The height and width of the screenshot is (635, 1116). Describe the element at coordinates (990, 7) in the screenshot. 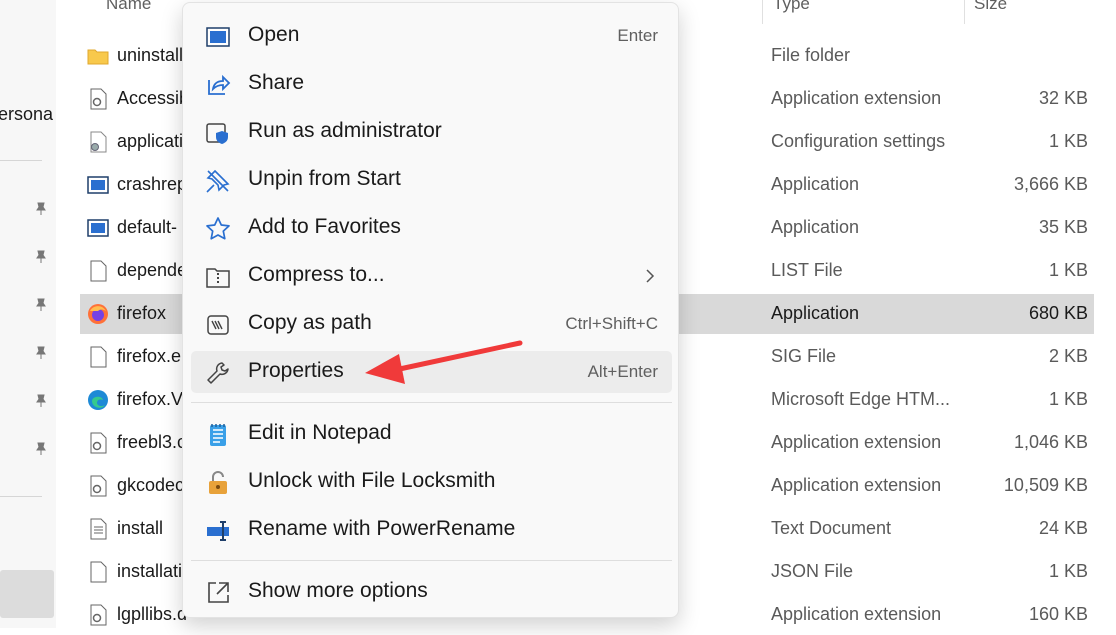

I see `column-header-size: Size` at that location.